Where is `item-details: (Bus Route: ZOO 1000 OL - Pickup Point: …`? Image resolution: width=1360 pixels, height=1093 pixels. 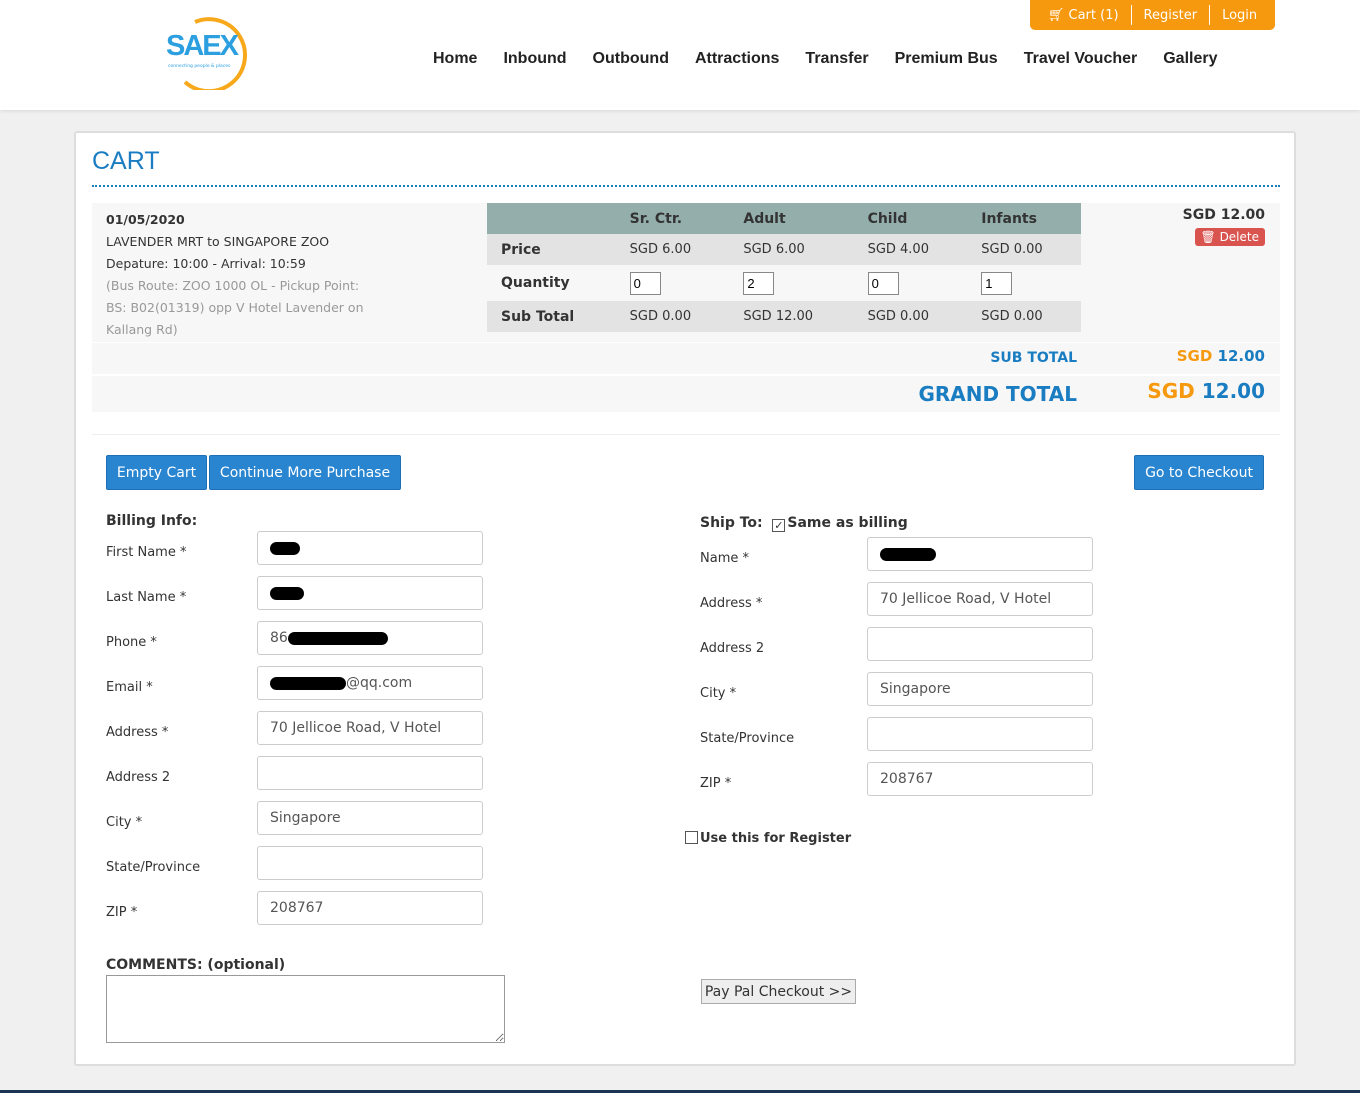
item-details: (Bus Route: ZOO 1000 OL - Pickup Point: … is located at coordinates (235, 307).